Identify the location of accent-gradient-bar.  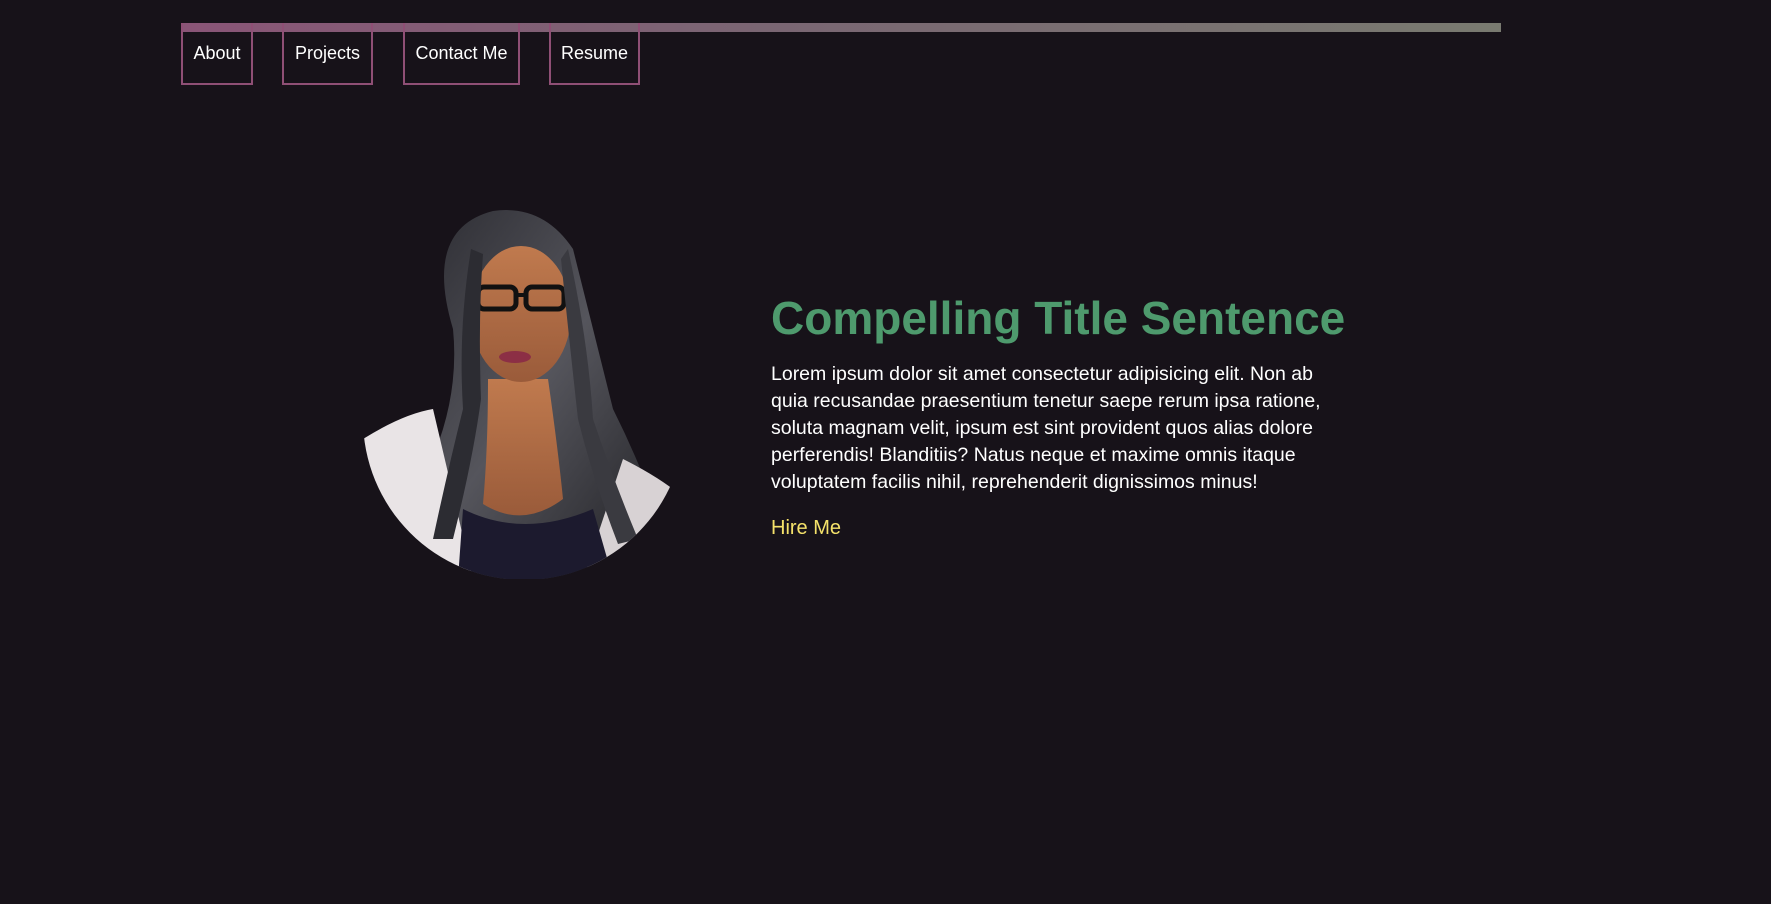
(841, 27).